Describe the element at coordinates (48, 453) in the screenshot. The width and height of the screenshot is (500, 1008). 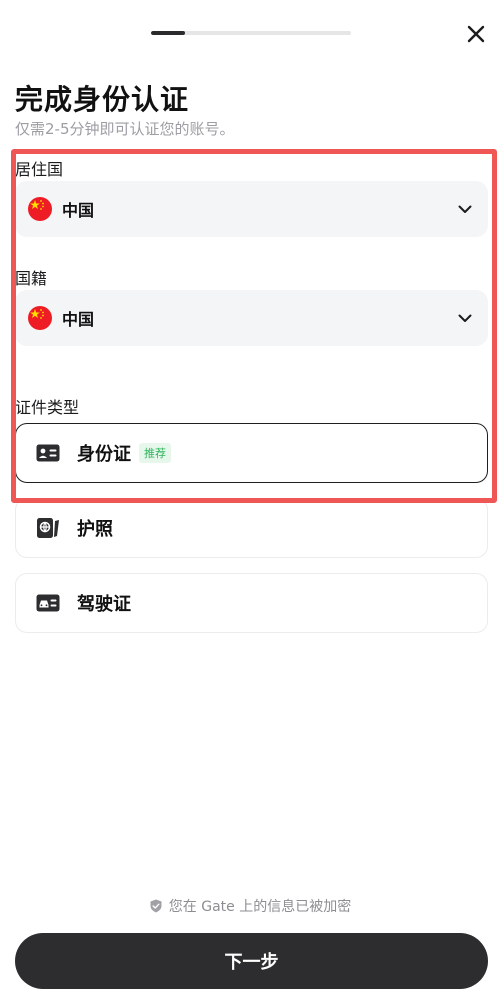
I see `id-card-icon` at that location.